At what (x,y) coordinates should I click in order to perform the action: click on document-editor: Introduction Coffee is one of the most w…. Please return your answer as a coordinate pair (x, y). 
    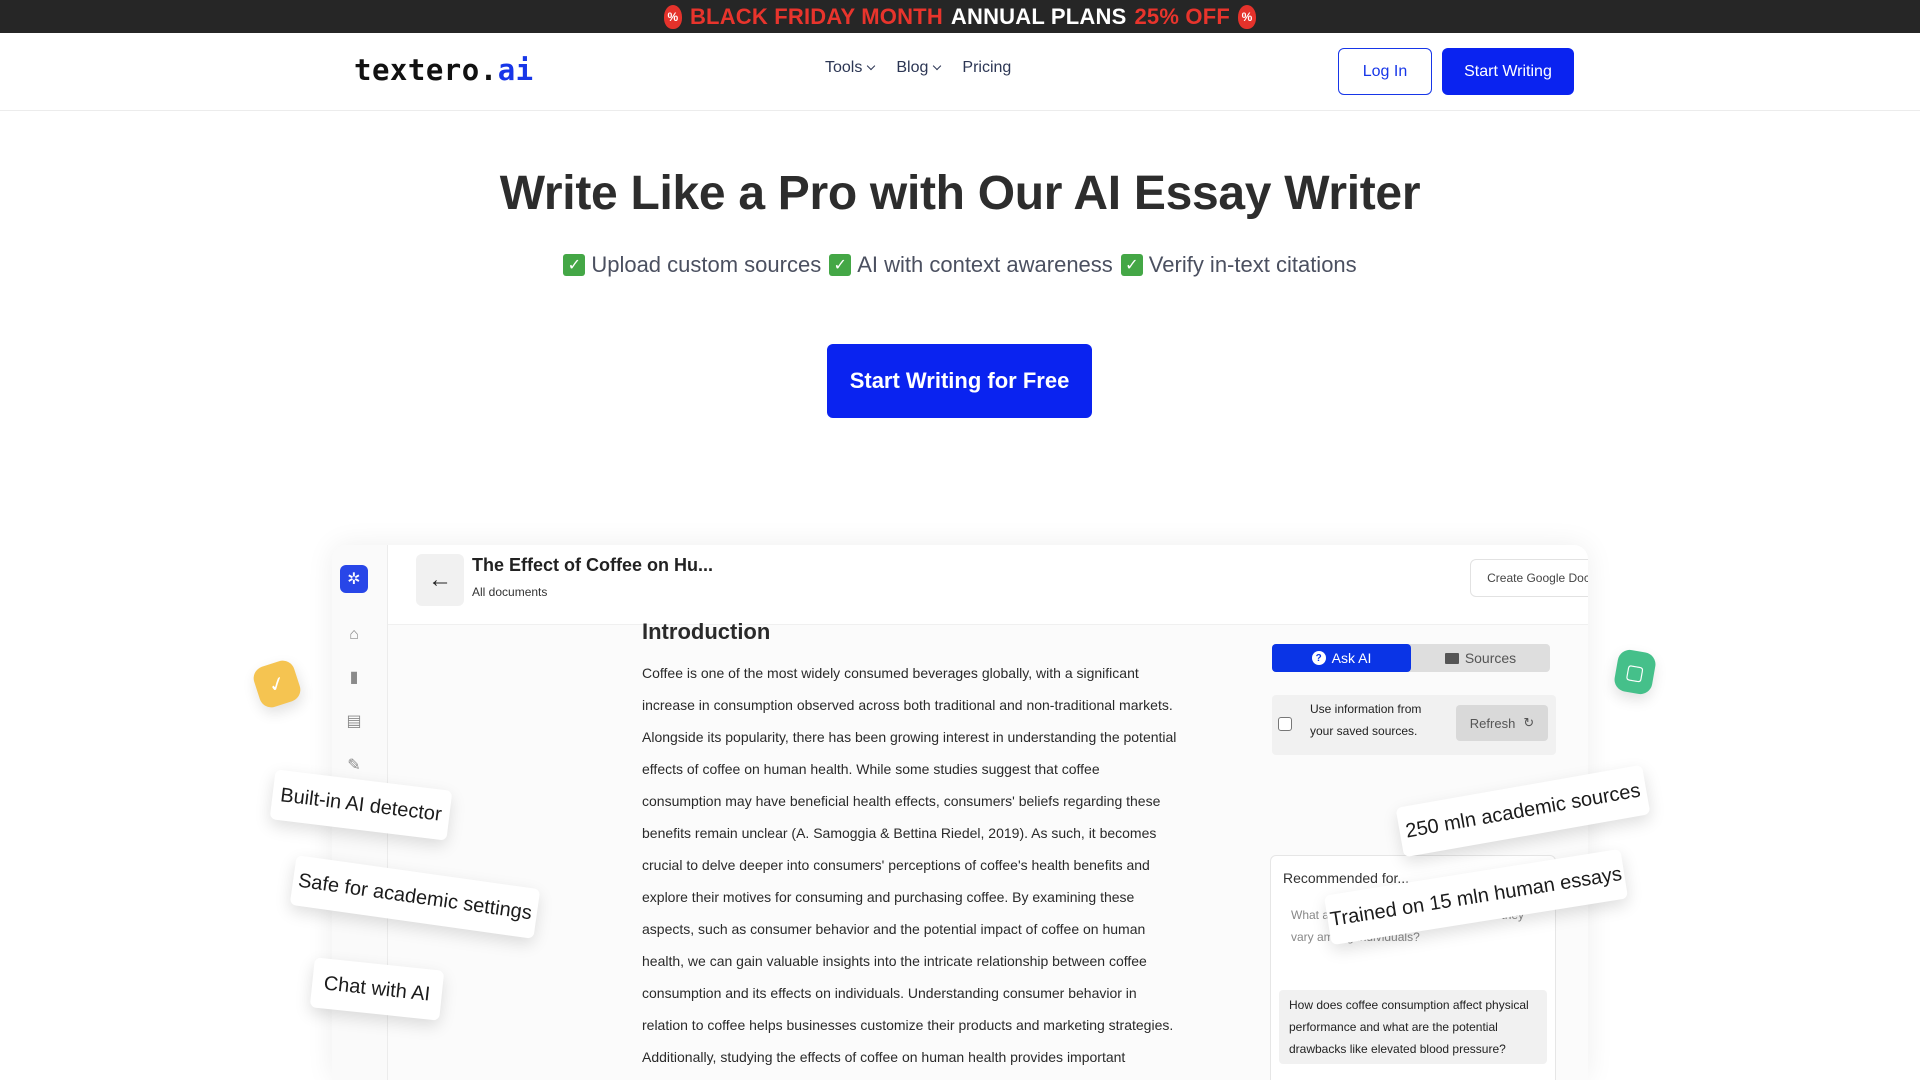
    Looking at the image, I should click on (932, 846).